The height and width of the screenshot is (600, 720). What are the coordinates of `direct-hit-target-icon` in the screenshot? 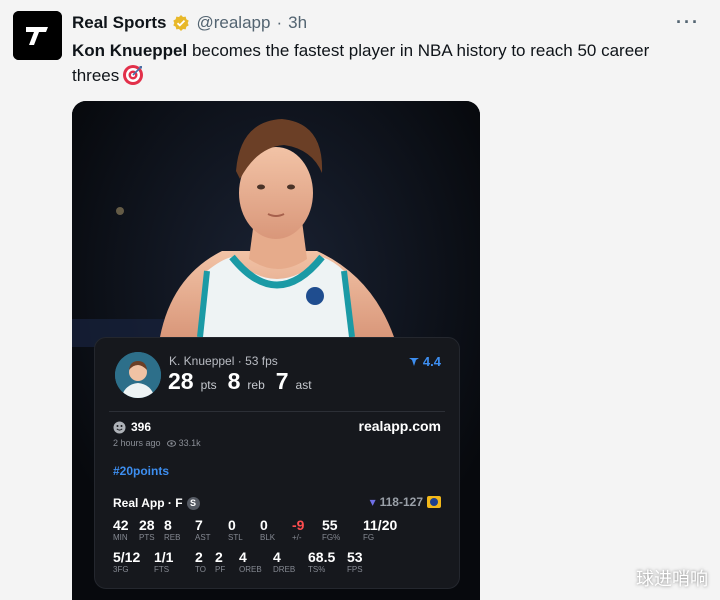 It's located at (133, 75).